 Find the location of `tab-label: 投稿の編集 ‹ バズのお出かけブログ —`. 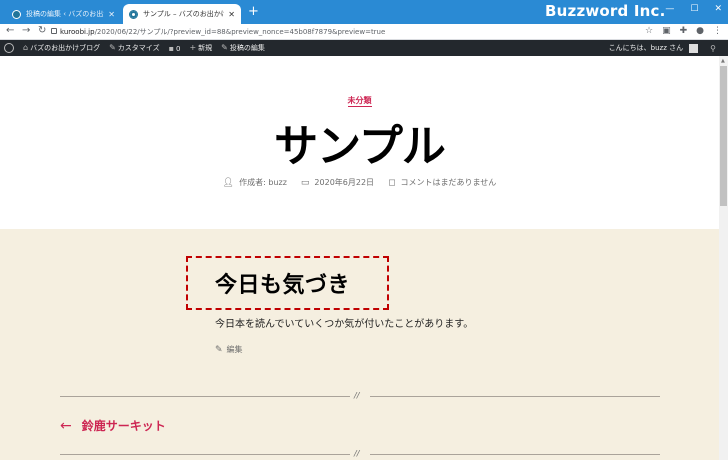

tab-label: 投稿の編集 ‹ バズのお出かけブログ — is located at coordinates (65, 14).